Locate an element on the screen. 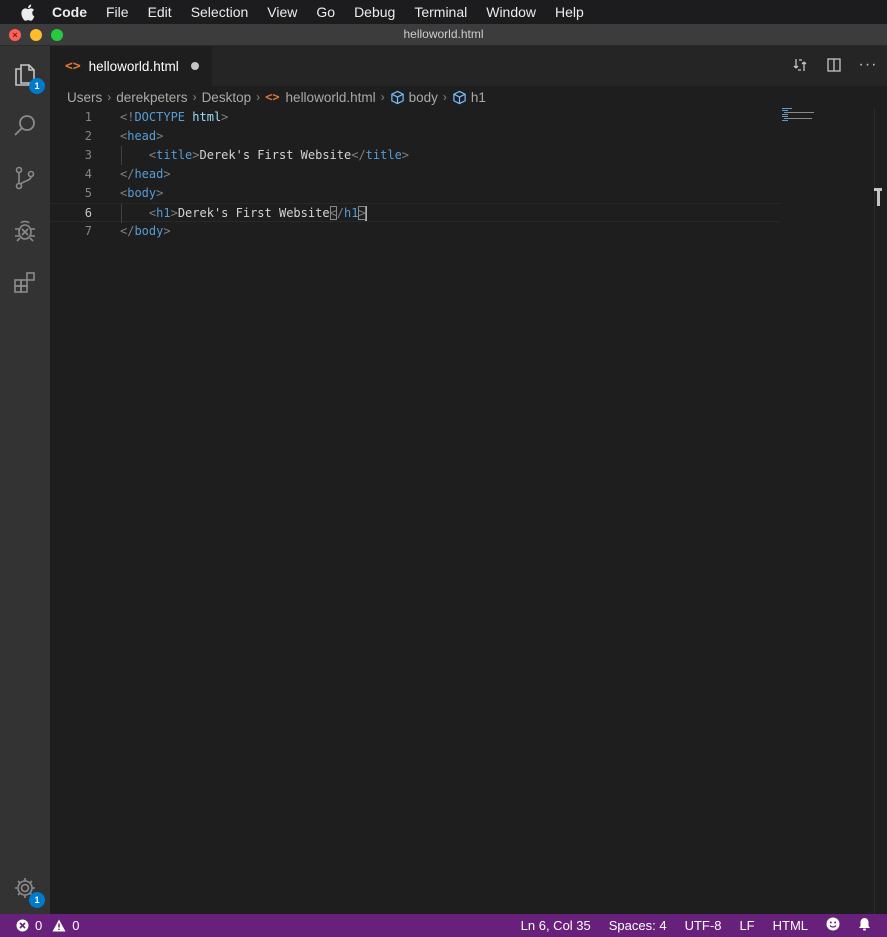  editor-scrollbar is located at coordinates (880, 511).